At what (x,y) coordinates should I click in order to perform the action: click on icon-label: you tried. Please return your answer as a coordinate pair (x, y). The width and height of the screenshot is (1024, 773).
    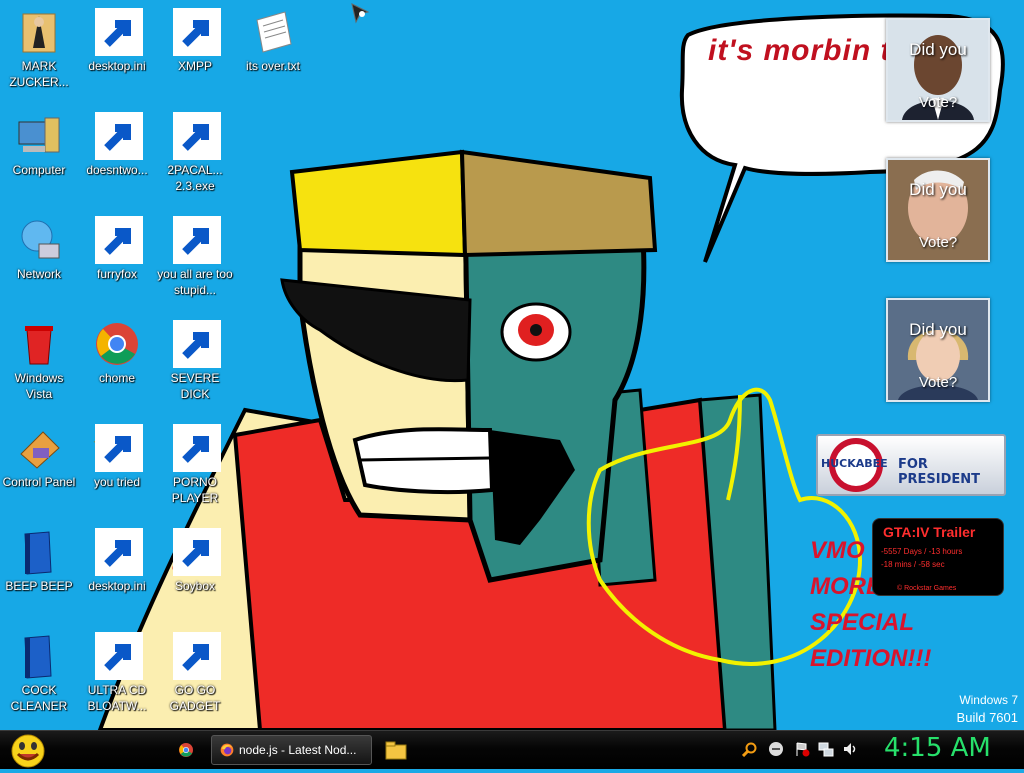
    Looking at the image, I should click on (117, 482).